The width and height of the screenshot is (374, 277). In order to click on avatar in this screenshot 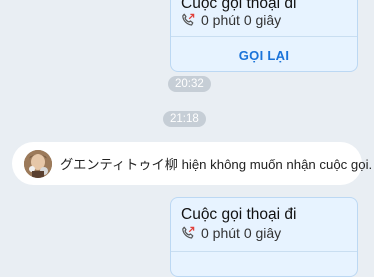, I will do `click(38, 163)`.